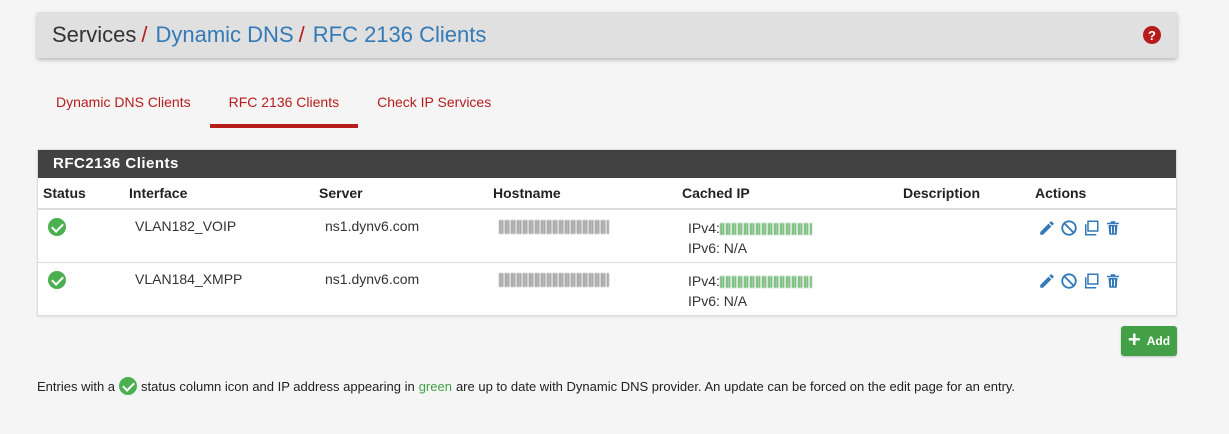 The width and height of the screenshot is (1229, 434). I want to click on tab-rfc2136-clients: RFC 2136 Clients, so click(284, 107).